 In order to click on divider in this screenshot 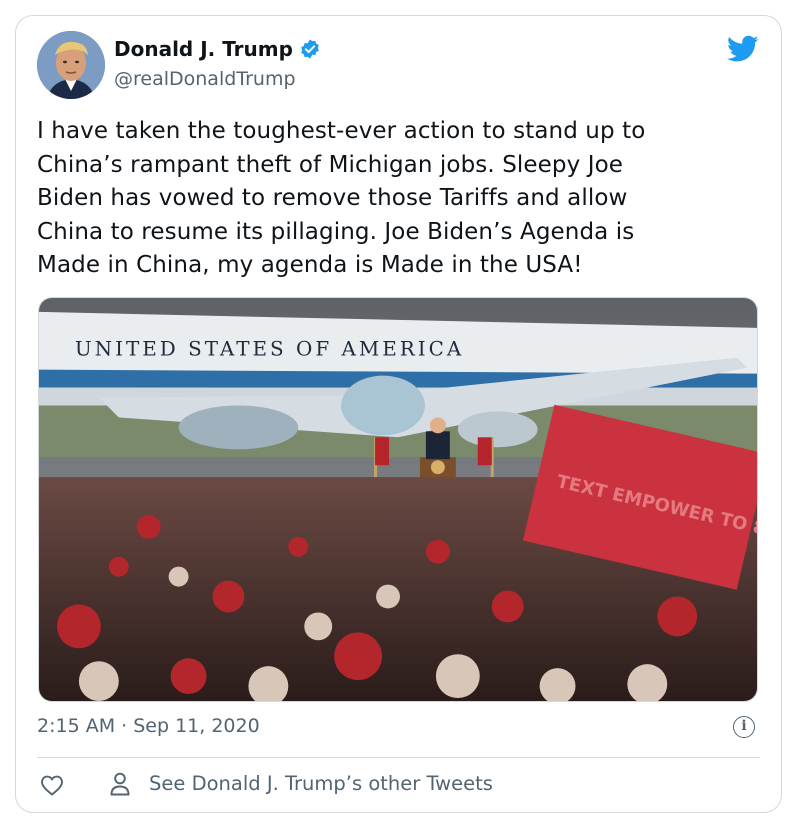, I will do `click(398, 757)`.